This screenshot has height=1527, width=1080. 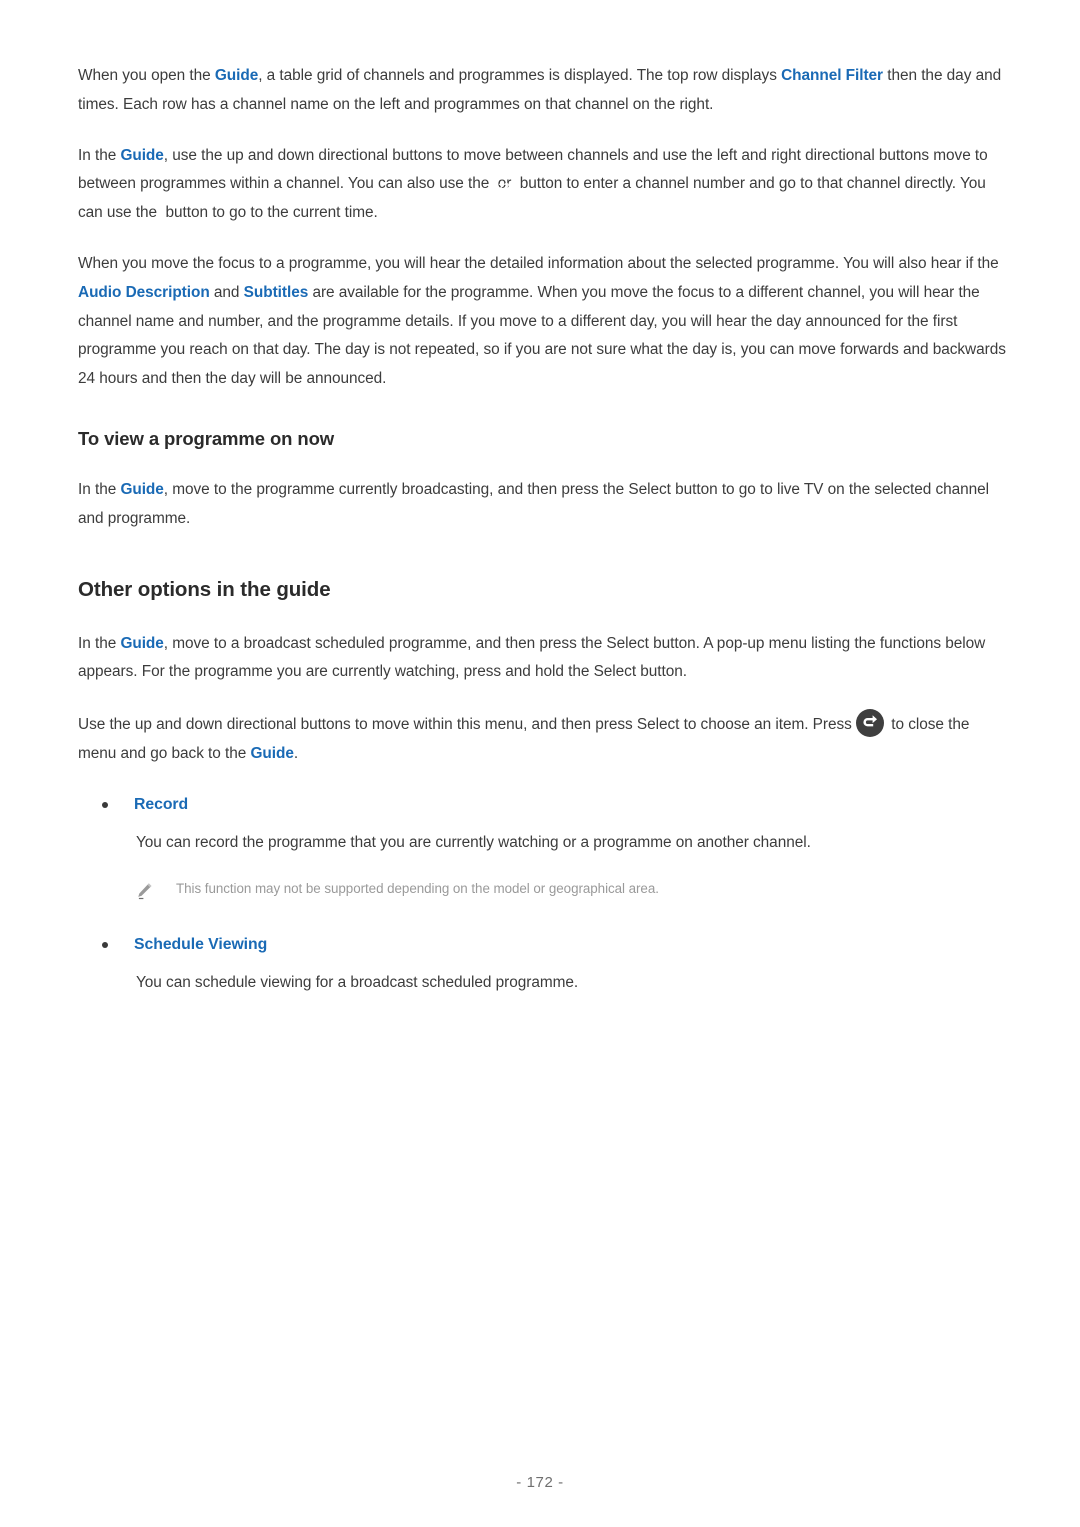 I want to click on text-segment: button to go to the current time., so click(x=269, y=213).